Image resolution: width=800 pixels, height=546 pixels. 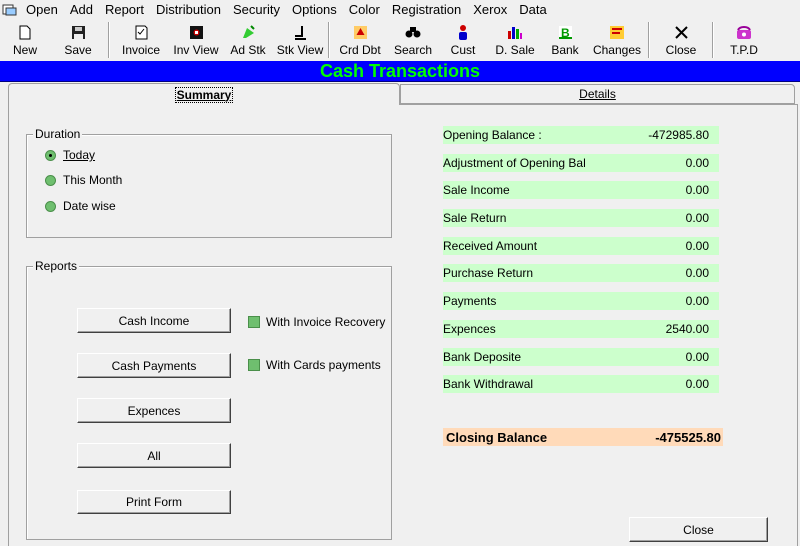 What do you see at coordinates (25, 40) in the screenshot?
I see `new-button: New` at bounding box center [25, 40].